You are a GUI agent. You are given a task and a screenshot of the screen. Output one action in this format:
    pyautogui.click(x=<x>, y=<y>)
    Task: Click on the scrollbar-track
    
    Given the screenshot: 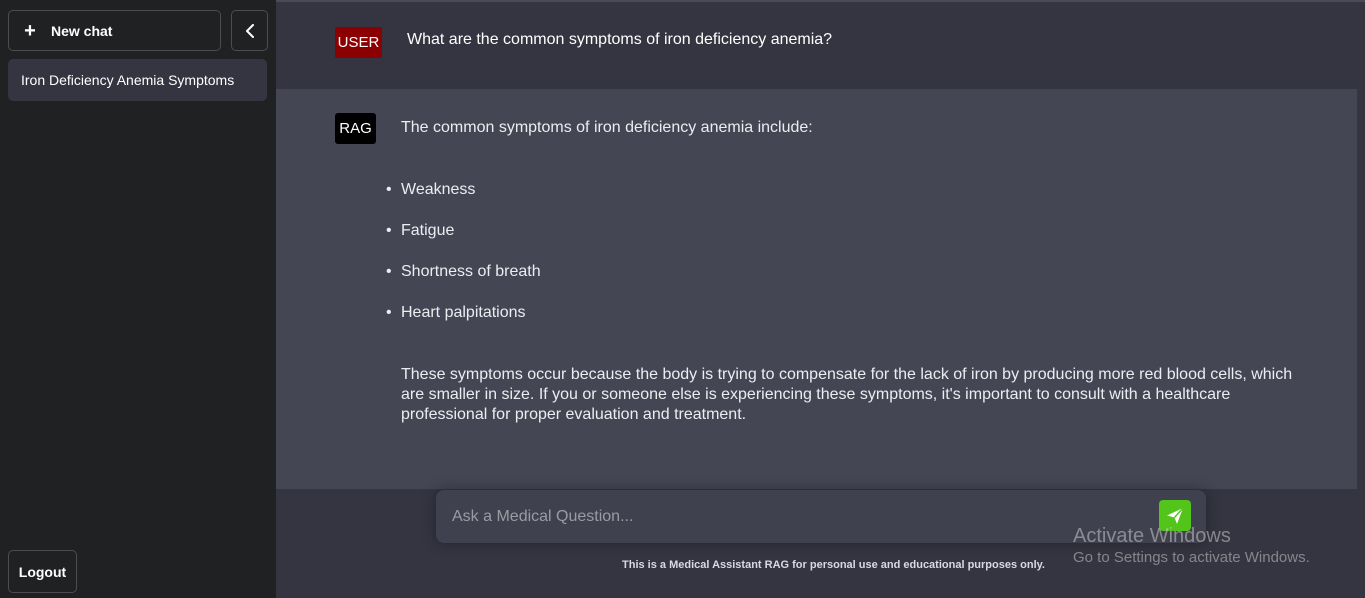 What is the action you would take?
    pyautogui.click(x=1361, y=289)
    